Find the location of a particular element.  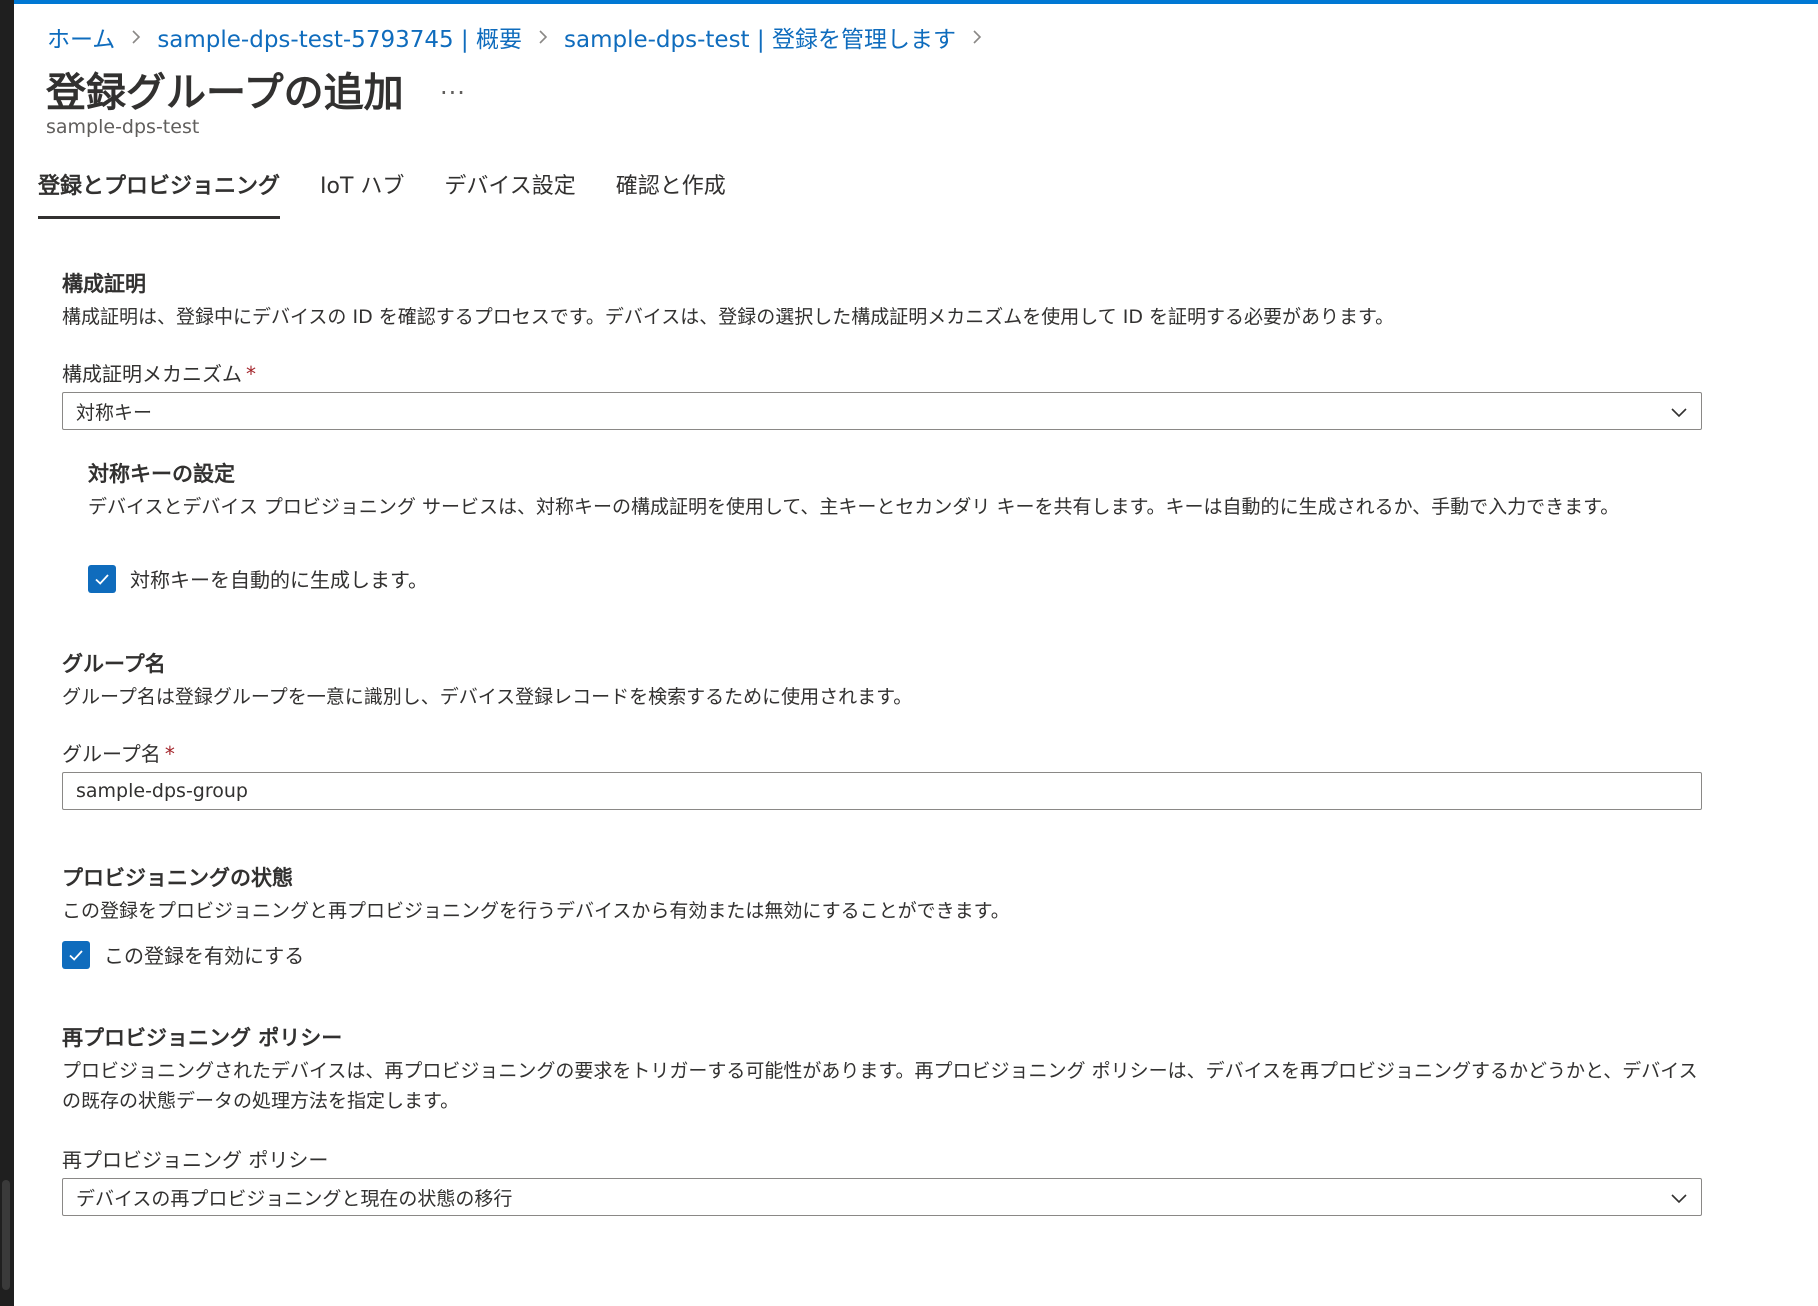

attestation-mechanism-select: 対称キー is located at coordinates (882, 411).